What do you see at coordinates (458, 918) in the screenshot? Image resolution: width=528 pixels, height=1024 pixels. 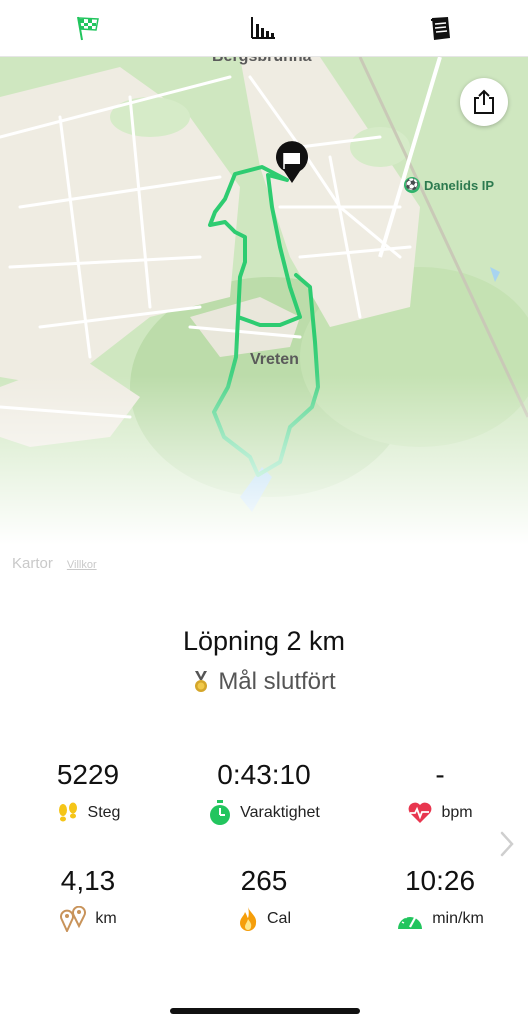 I see `stat-label: min/km` at bounding box center [458, 918].